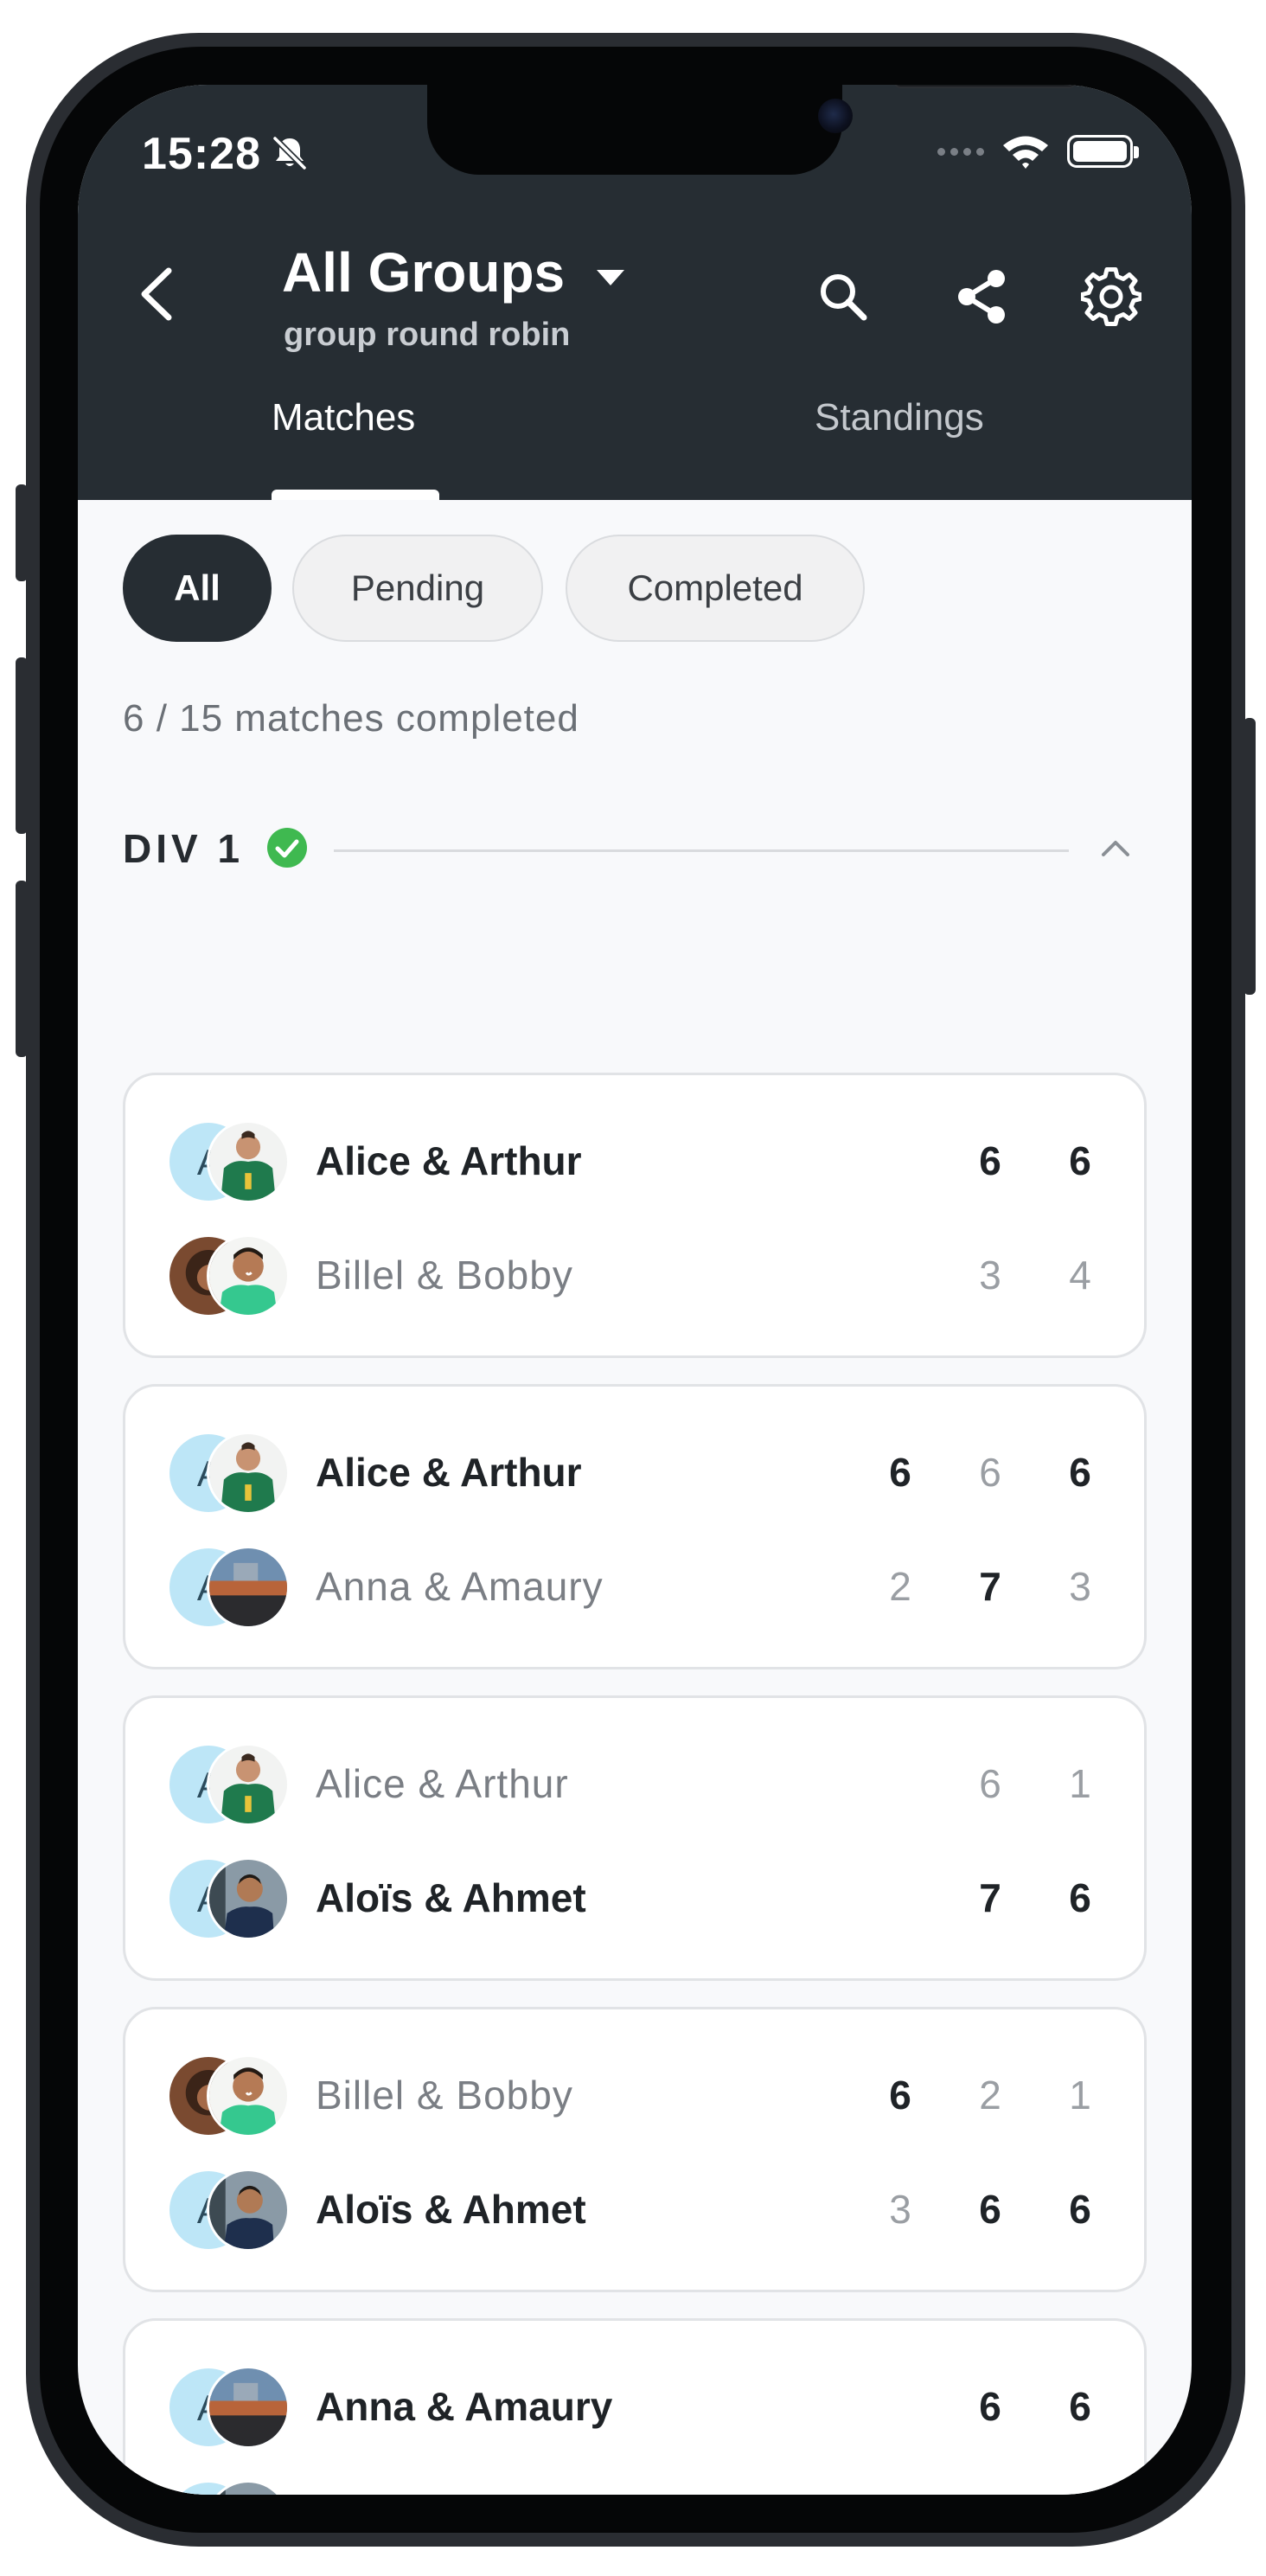 This screenshot has width=1266, height=2576. I want to click on active-tab-indicator, so click(355, 495).